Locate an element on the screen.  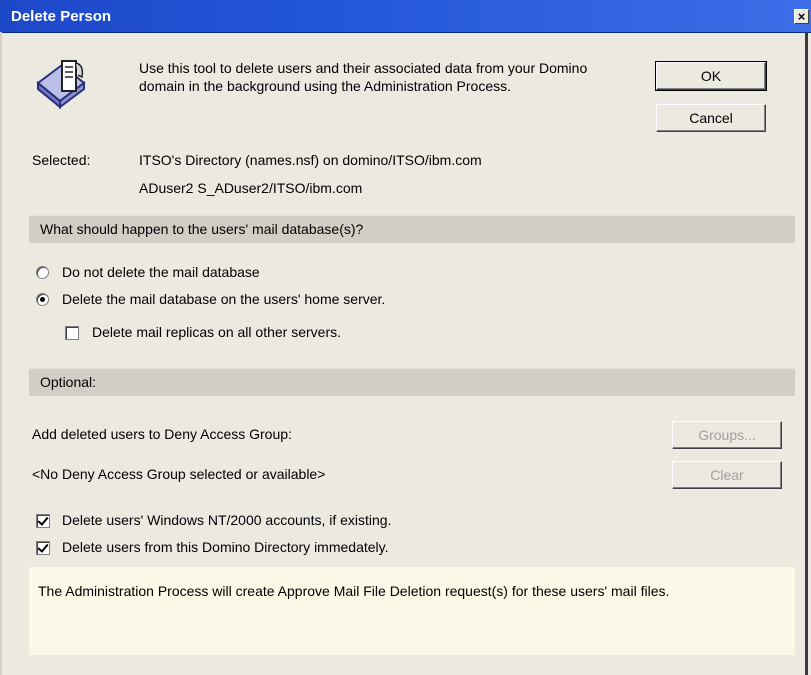
deny-group-label: Add deleted users to Deny Access Group: is located at coordinates (162, 434).